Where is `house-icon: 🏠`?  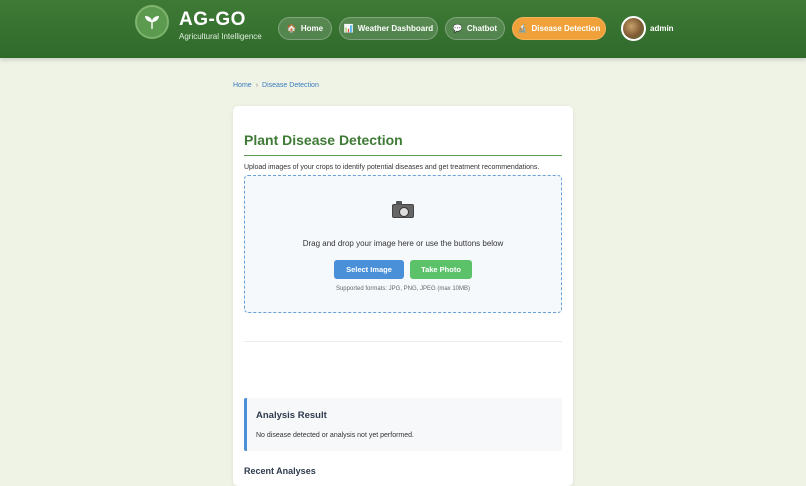 house-icon: 🏠 is located at coordinates (291, 28).